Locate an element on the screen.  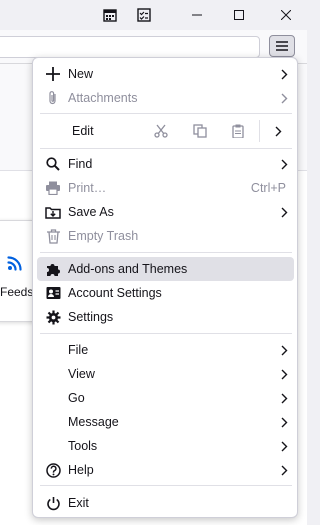
edit-row: Edit is located at coordinates (165, 131).